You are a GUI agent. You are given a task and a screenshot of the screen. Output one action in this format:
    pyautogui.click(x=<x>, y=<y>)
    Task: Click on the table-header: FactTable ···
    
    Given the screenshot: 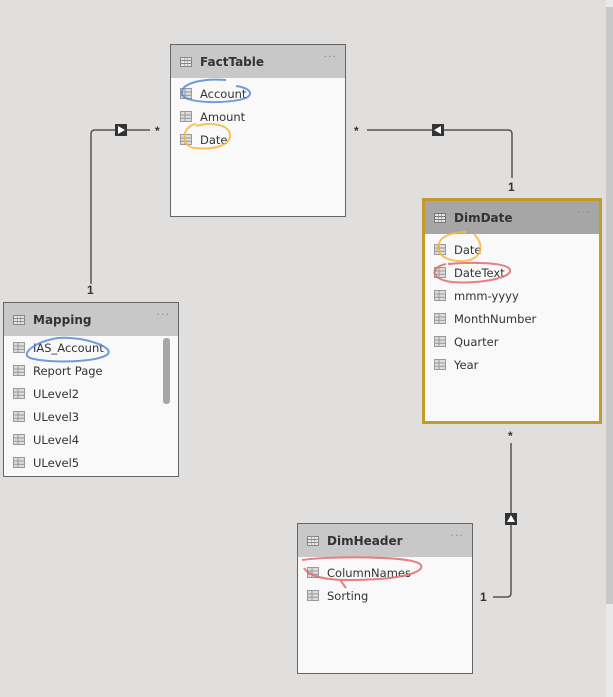 What is the action you would take?
    pyautogui.click(x=258, y=61)
    